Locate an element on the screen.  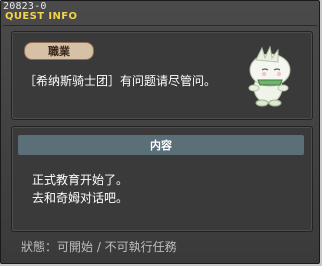
content-line: 去和奇姆对话吧。 is located at coordinates (80, 198).